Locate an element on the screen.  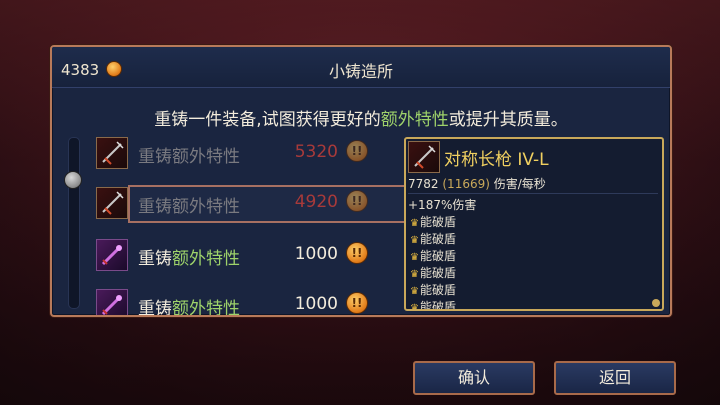
dps-value: 7782 is located at coordinates (423, 184).